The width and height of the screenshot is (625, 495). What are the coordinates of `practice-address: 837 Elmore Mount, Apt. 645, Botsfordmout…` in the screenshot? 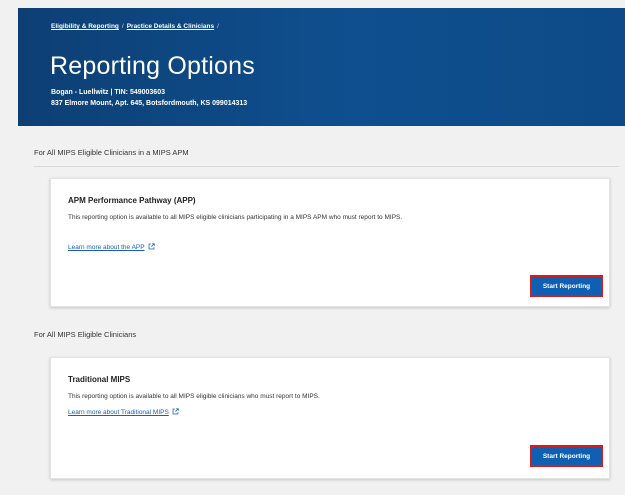 It's located at (149, 103).